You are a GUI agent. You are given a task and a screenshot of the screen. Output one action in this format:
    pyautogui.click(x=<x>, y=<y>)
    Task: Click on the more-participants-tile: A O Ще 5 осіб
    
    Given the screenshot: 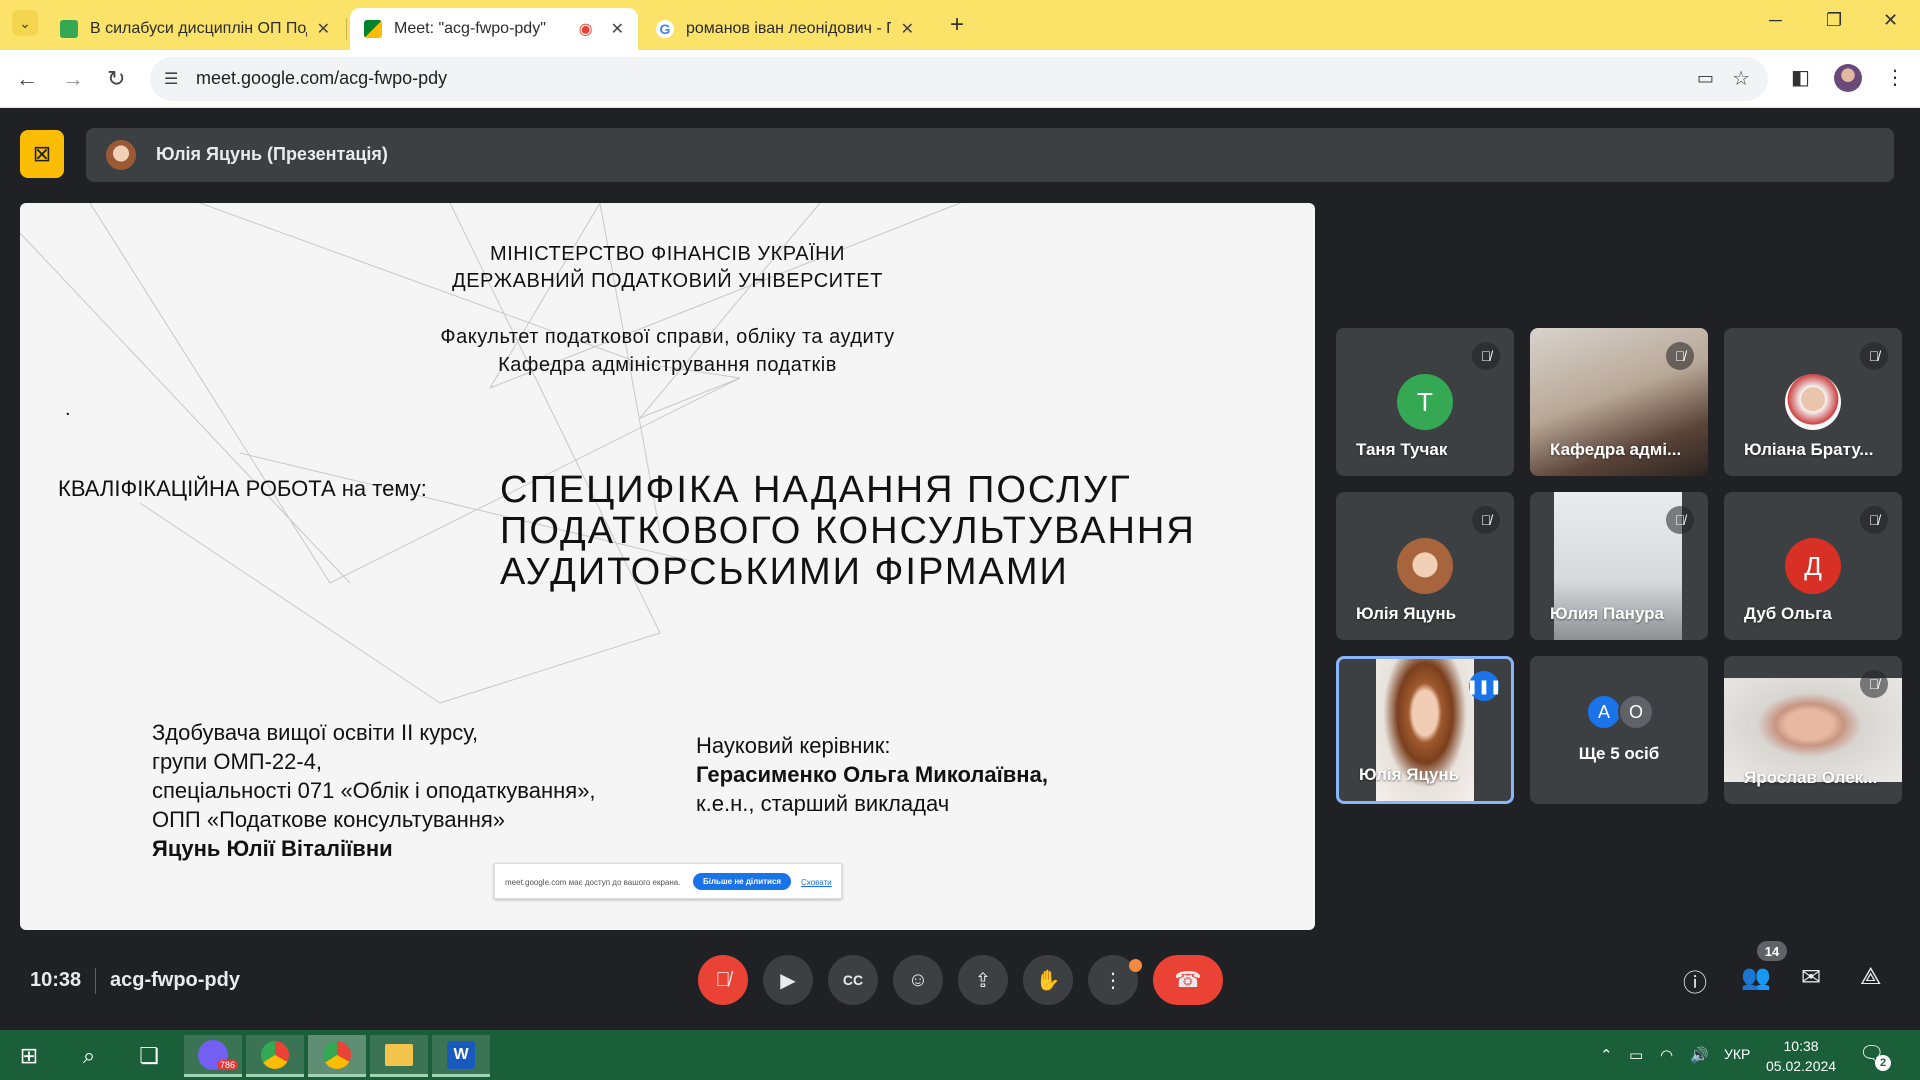 What is the action you would take?
    pyautogui.click(x=1619, y=730)
    